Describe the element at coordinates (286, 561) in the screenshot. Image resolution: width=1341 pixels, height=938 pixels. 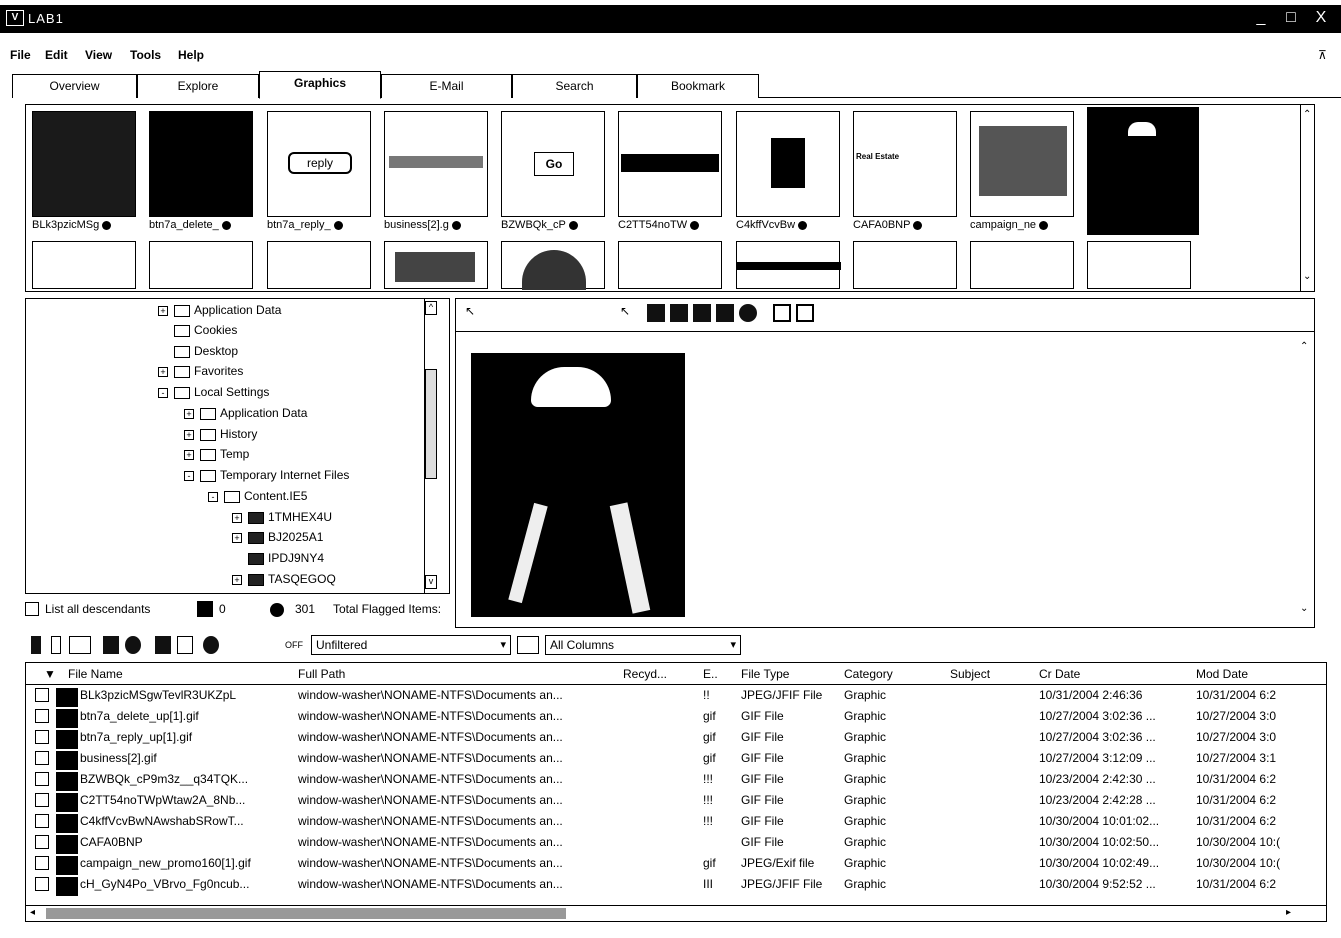
I see `tree-node: IPDJ9NY4` at that location.